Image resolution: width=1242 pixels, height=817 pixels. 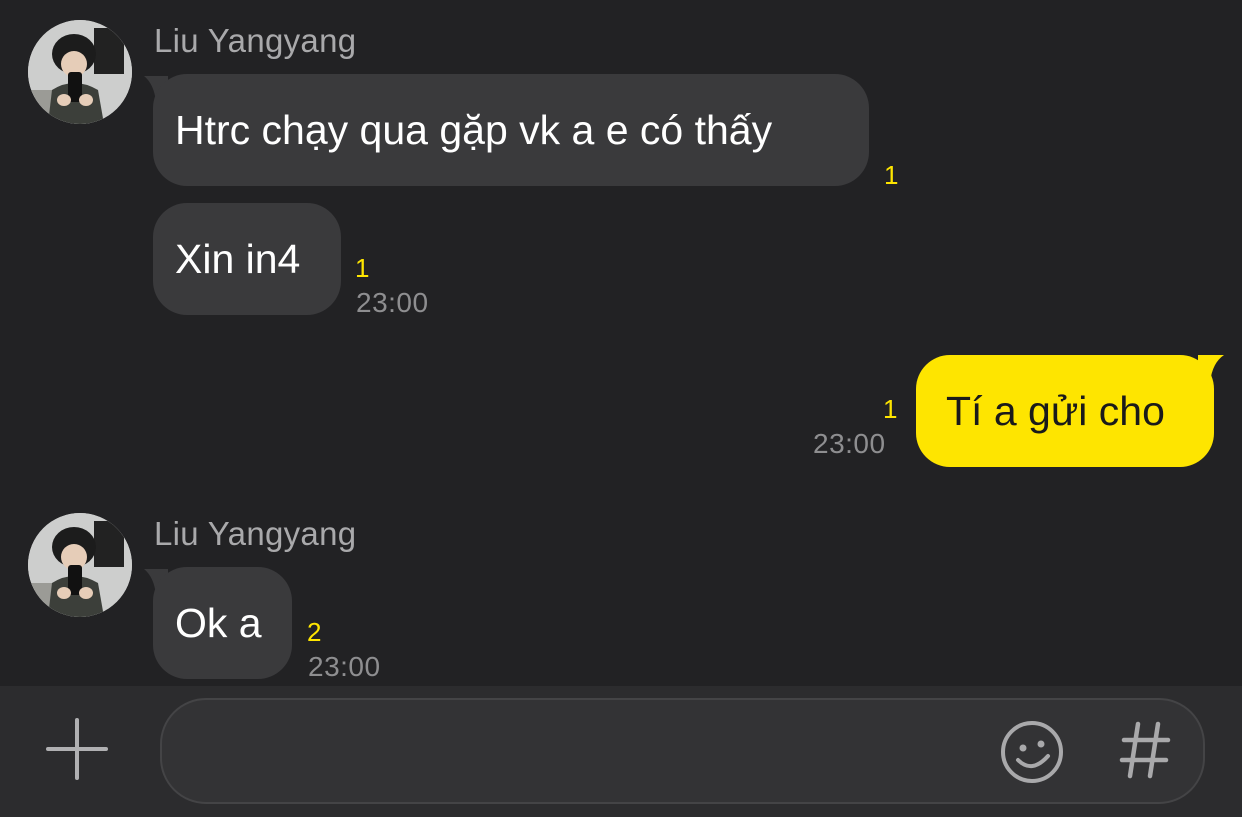 I want to click on bubble-tail, so click(x=1211, y=369).